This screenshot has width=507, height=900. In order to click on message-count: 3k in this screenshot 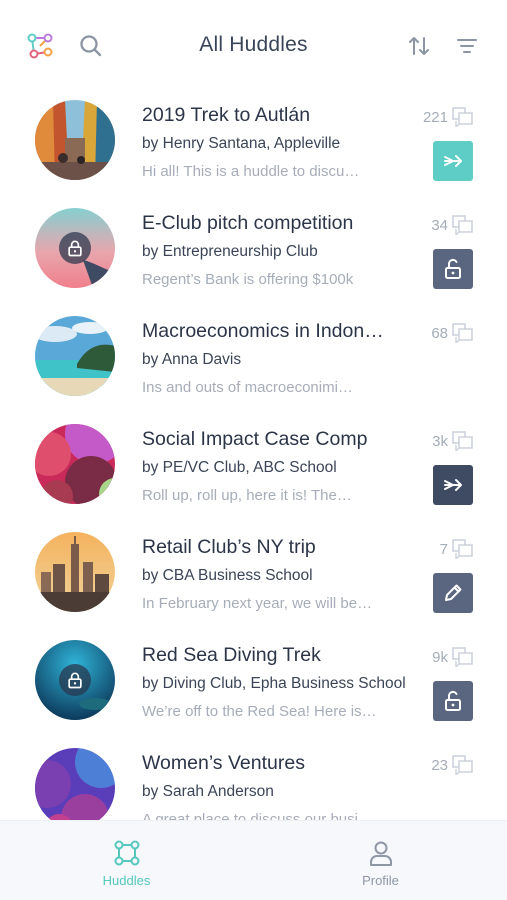, I will do `click(453, 441)`.